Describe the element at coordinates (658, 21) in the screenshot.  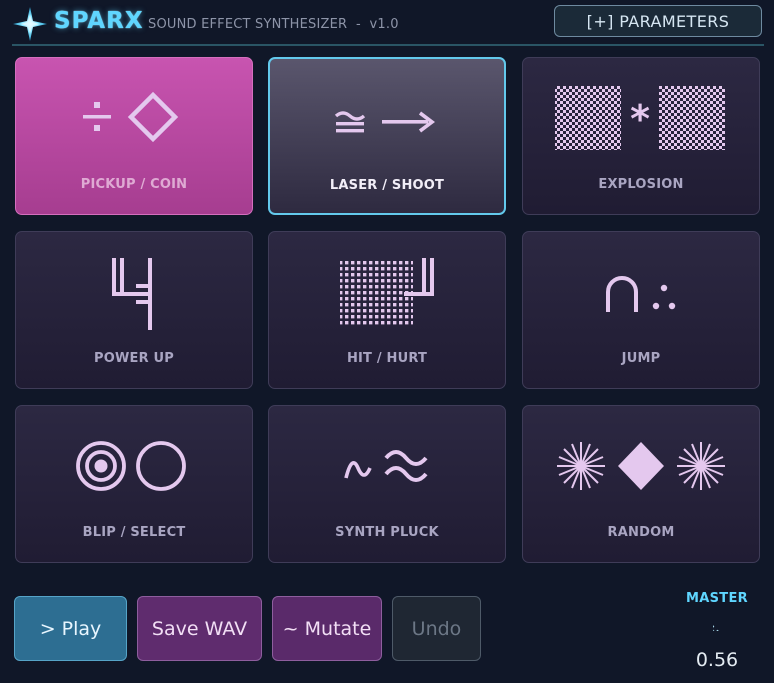
I see `parameters-button: [+] PARAMETERS` at that location.